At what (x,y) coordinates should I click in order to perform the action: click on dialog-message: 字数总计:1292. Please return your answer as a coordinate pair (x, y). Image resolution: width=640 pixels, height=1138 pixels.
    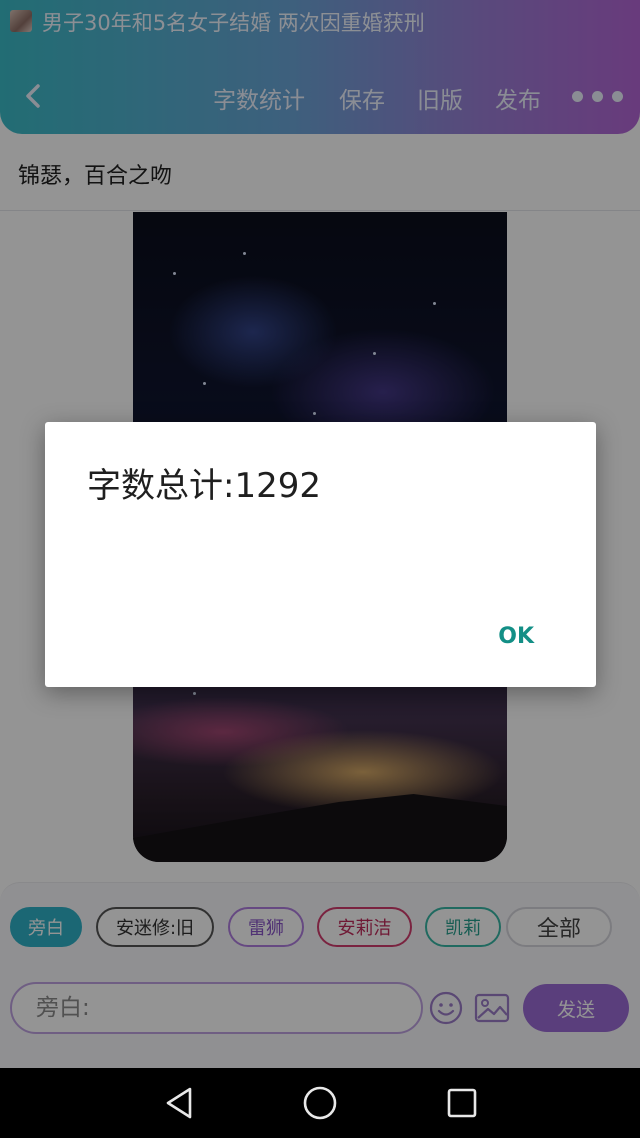
    Looking at the image, I should click on (204, 486).